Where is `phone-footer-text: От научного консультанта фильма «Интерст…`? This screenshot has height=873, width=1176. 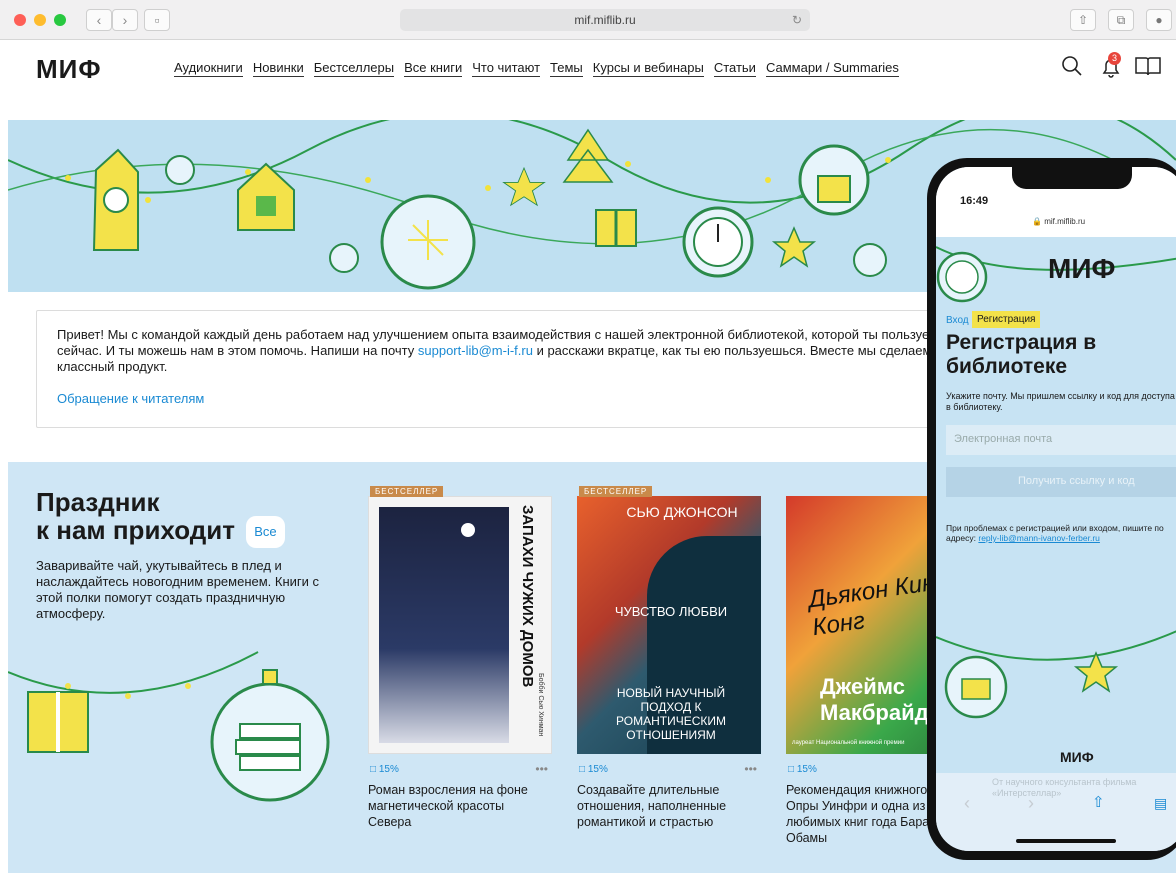
phone-footer-text: От научного консультанта фильма «Интерст… is located at coordinates (1064, 787).